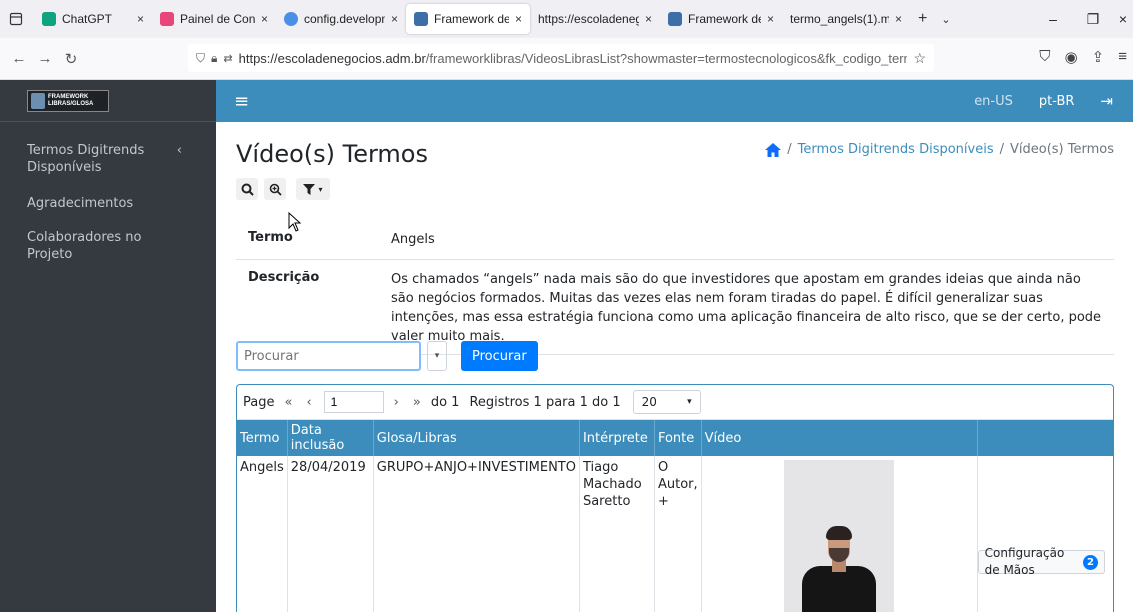  I want to click on column-header-interprete: Intérprete, so click(617, 438).